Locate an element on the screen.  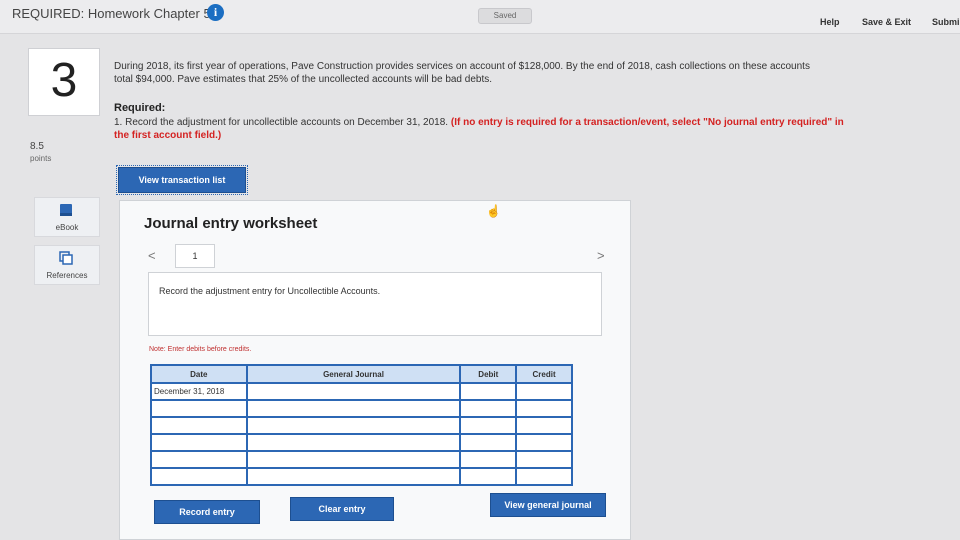
previous-entry-button: < is located at coordinates (152, 255).